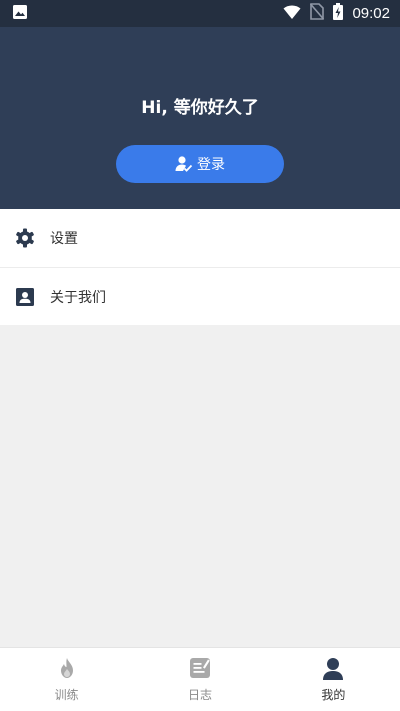  I want to click on status-bar-left, so click(20, 14).